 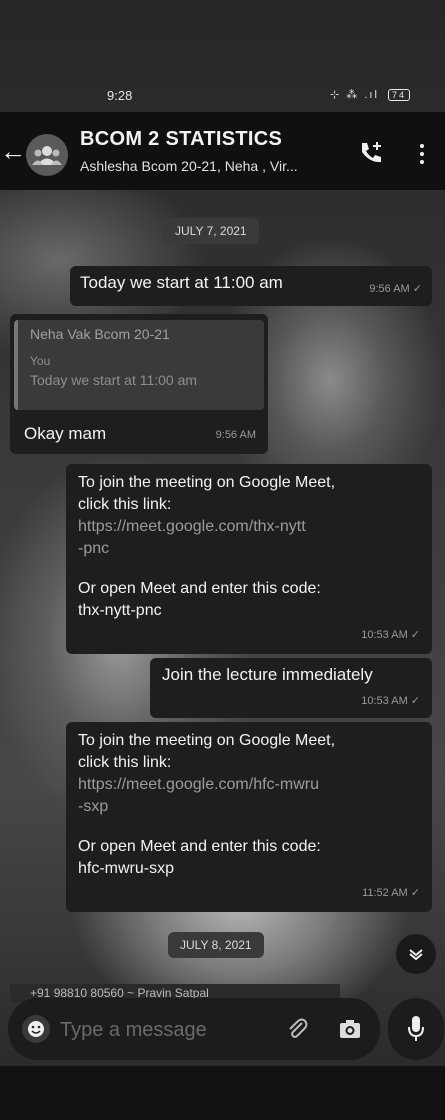 What do you see at coordinates (126, 868) in the screenshot?
I see `meet-code: hfc-mwru-sxp` at bounding box center [126, 868].